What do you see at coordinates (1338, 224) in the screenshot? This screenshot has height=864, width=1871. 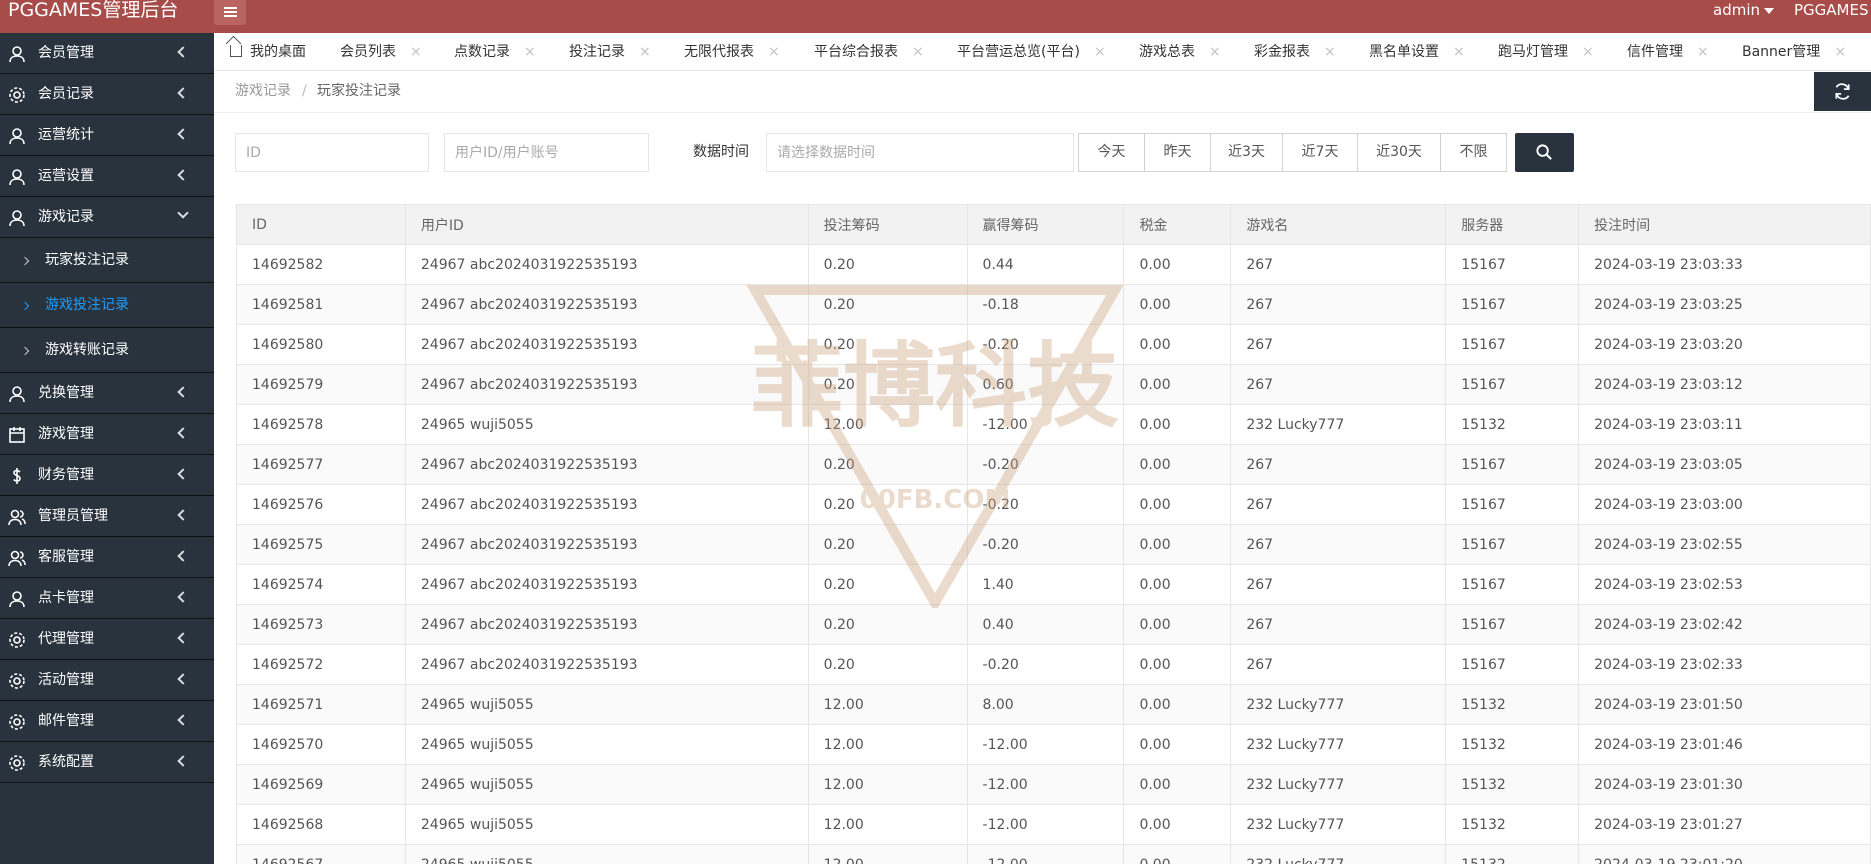 I see `col-game-name-header: 游戏名` at bounding box center [1338, 224].